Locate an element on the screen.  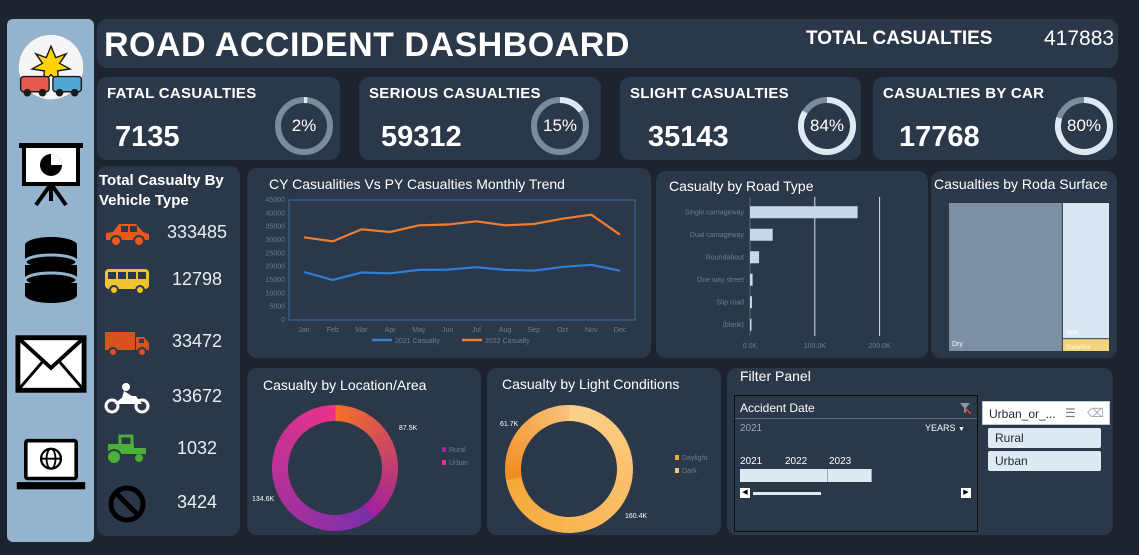
kpi-ring: 84% is located at coordinates (827, 126).